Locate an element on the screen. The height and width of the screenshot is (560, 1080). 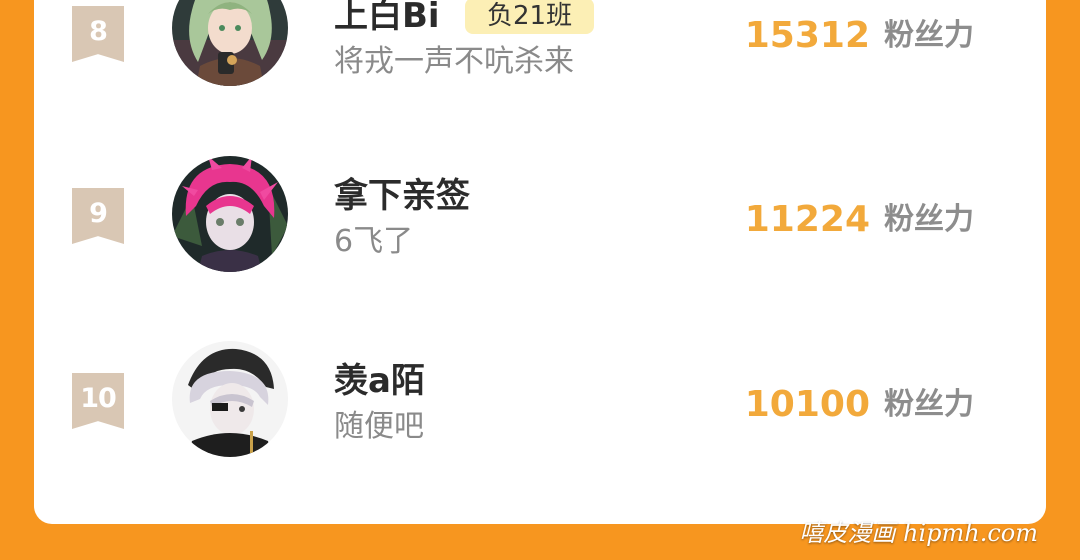
user-name: 拿下亲签 is located at coordinates (402, 196).